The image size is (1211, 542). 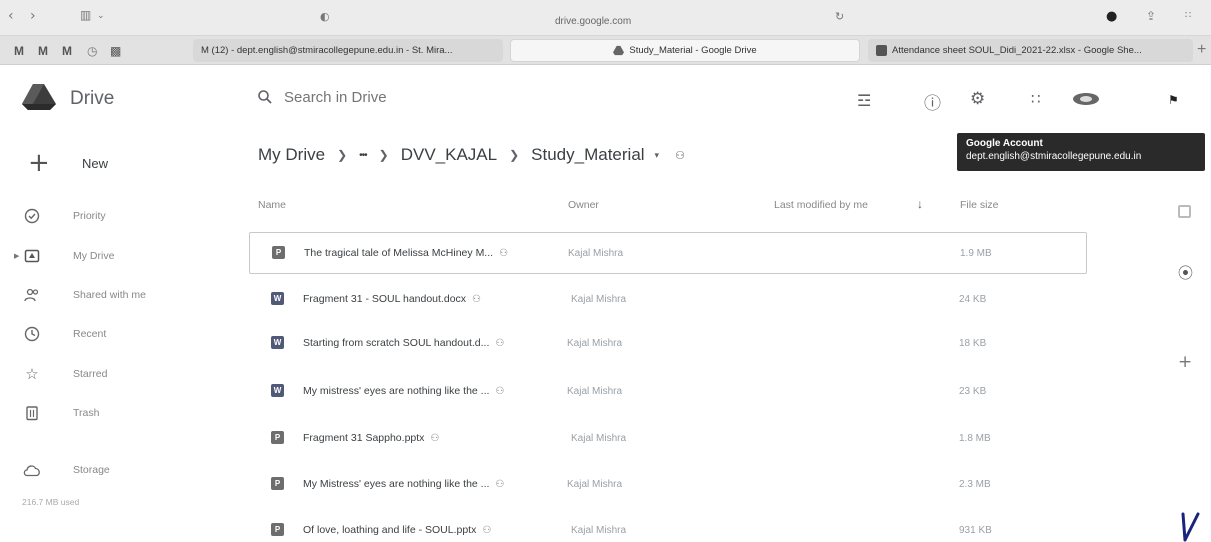 I want to click on settings-gear-icon: ⚙, so click(x=977, y=99).